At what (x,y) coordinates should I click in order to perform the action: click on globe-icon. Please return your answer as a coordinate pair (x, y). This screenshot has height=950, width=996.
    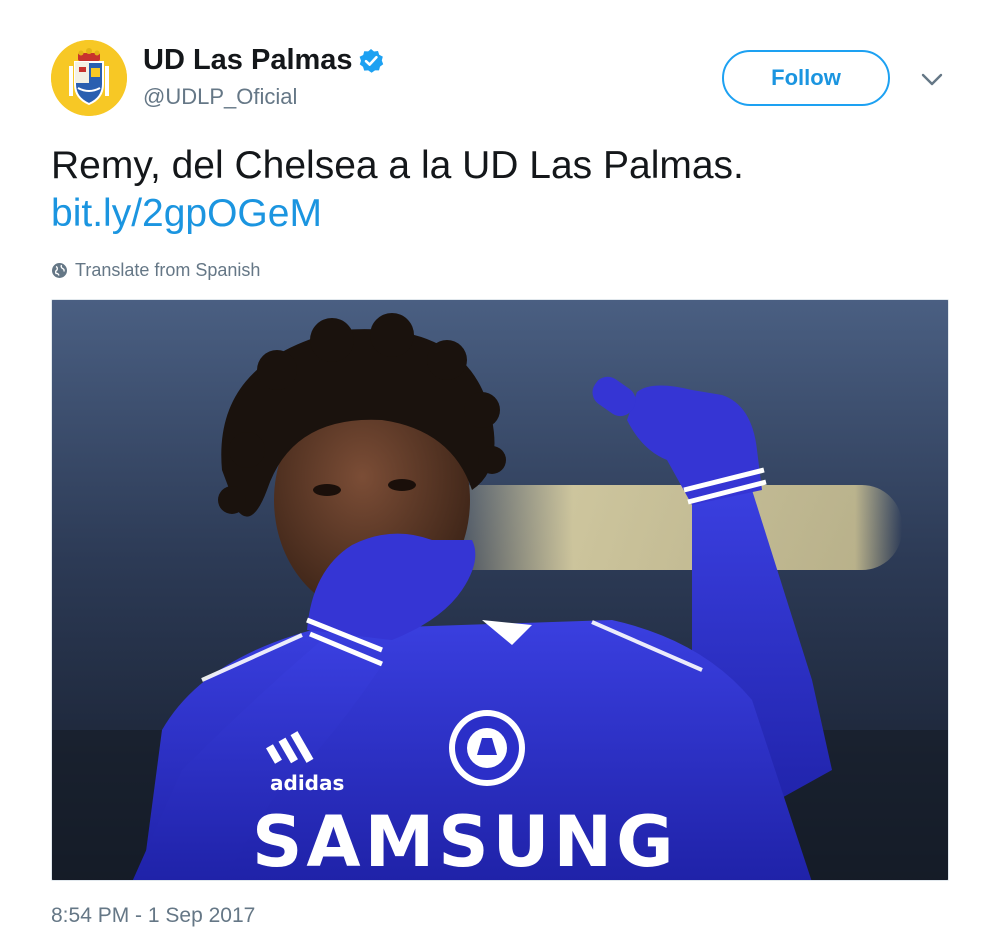
    Looking at the image, I should click on (59, 270).